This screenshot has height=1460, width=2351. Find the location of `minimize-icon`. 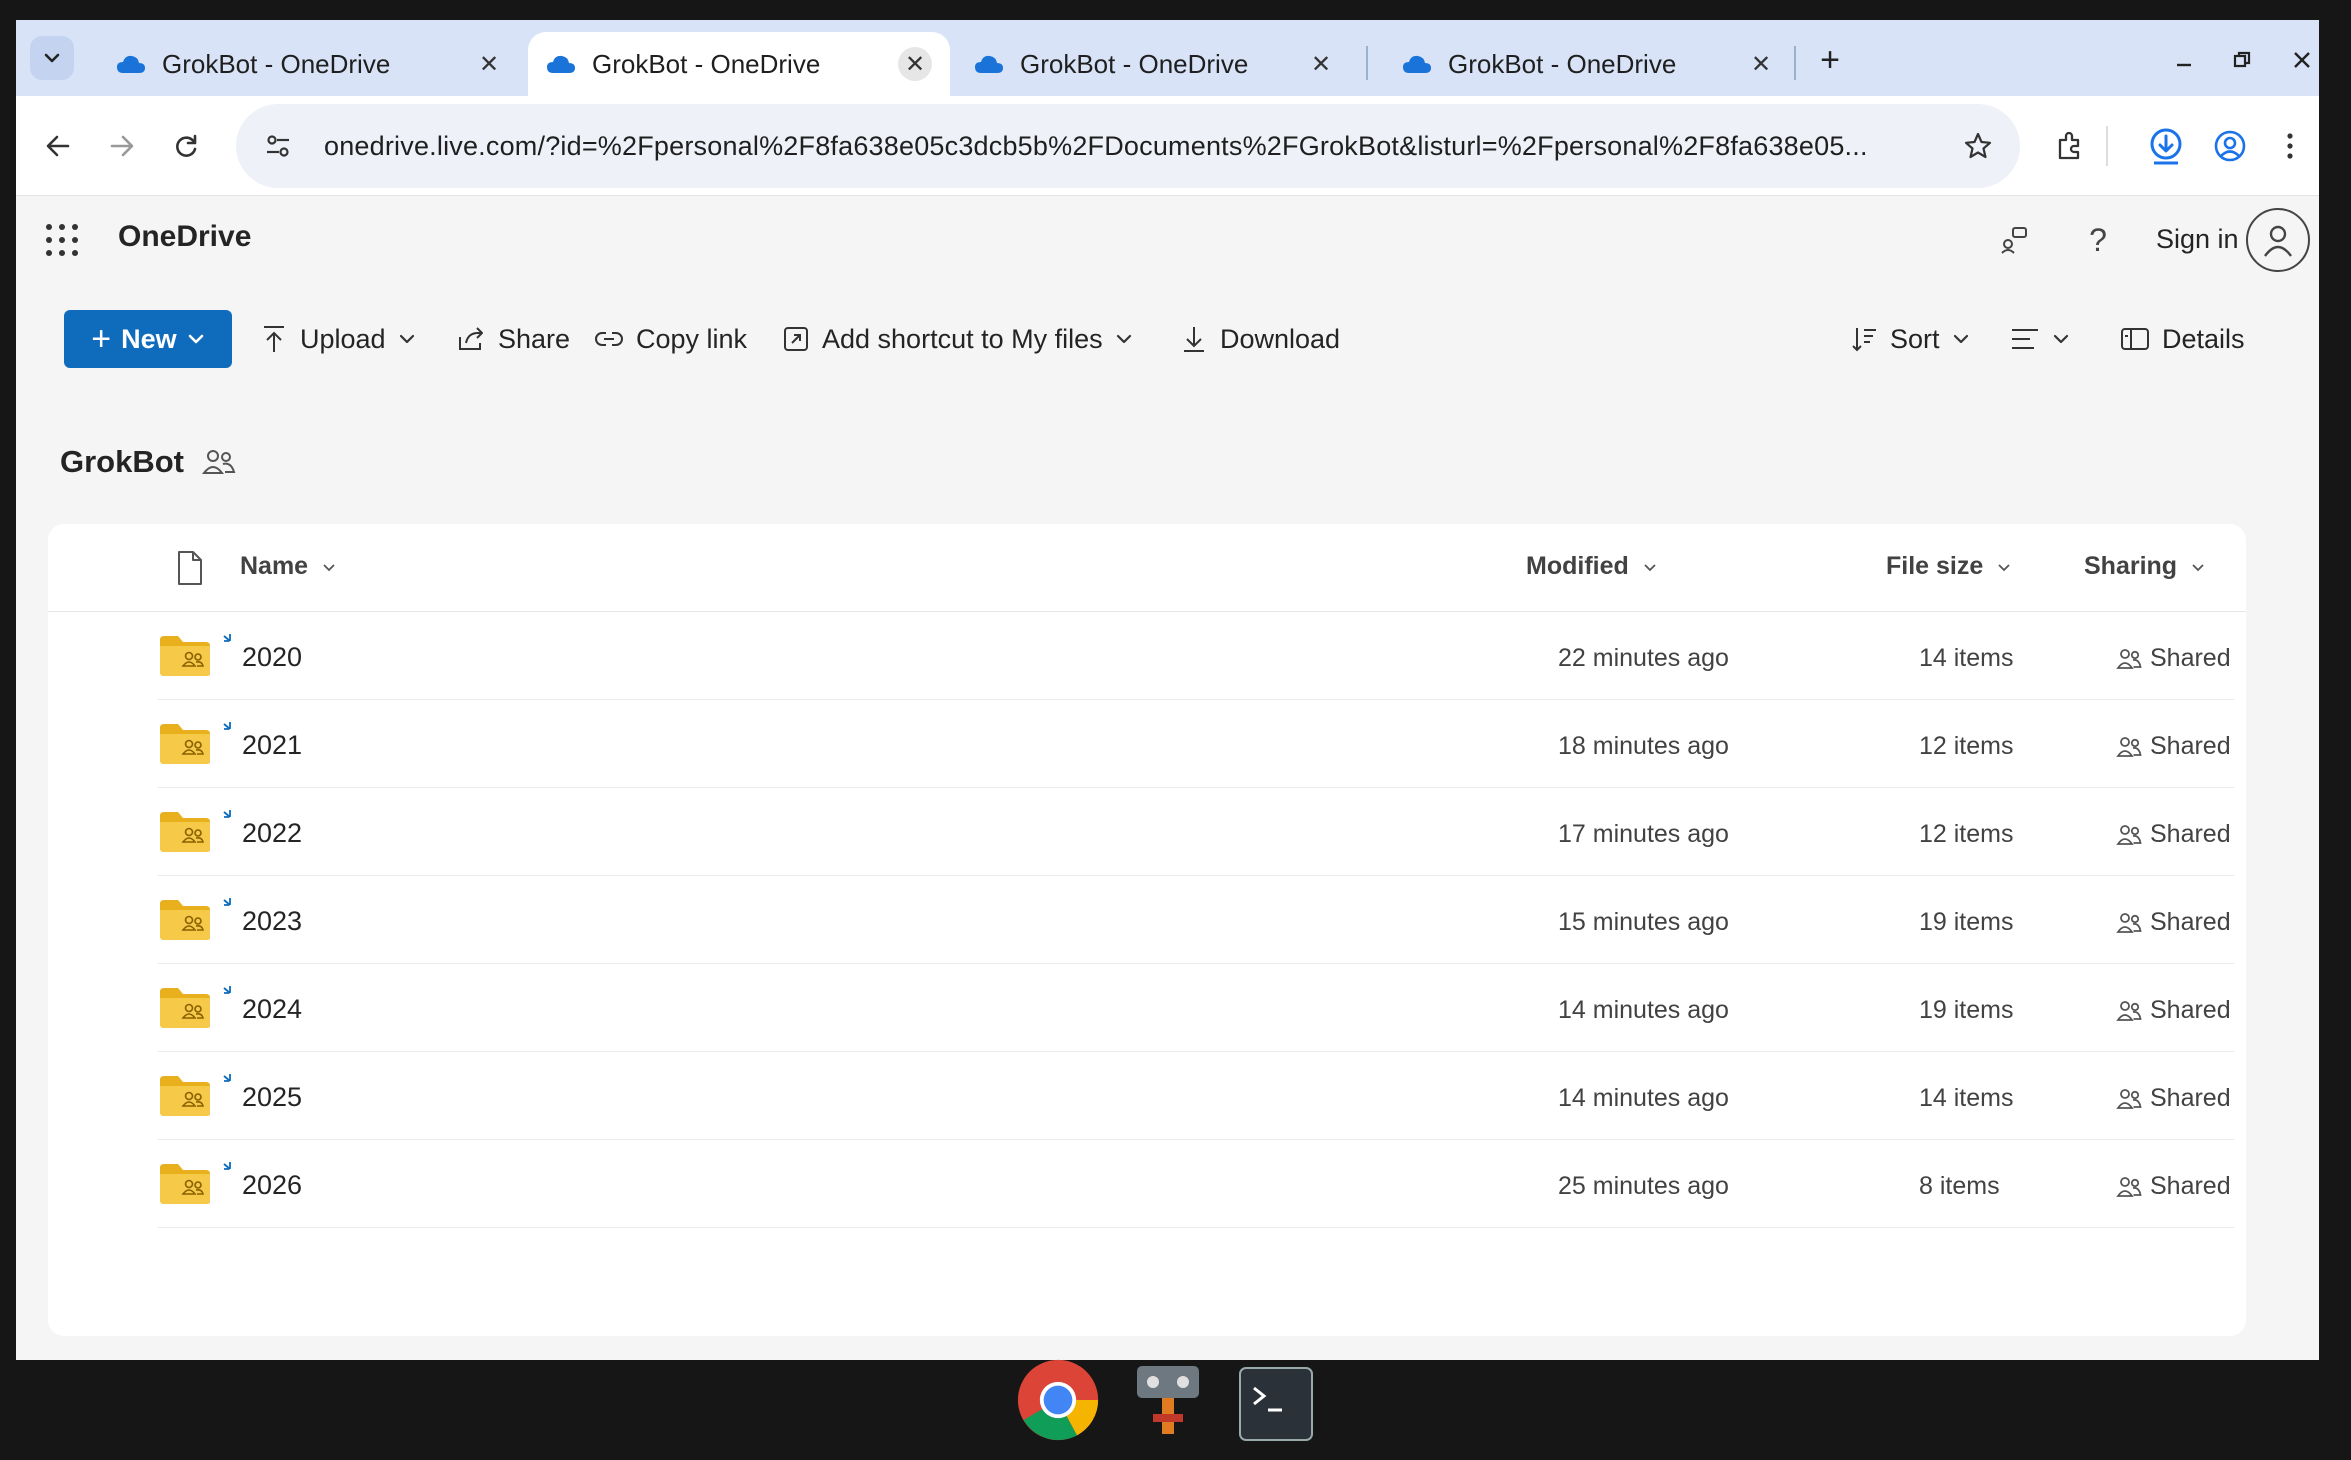

minimize-icon is located at coordinates (2184, 60).